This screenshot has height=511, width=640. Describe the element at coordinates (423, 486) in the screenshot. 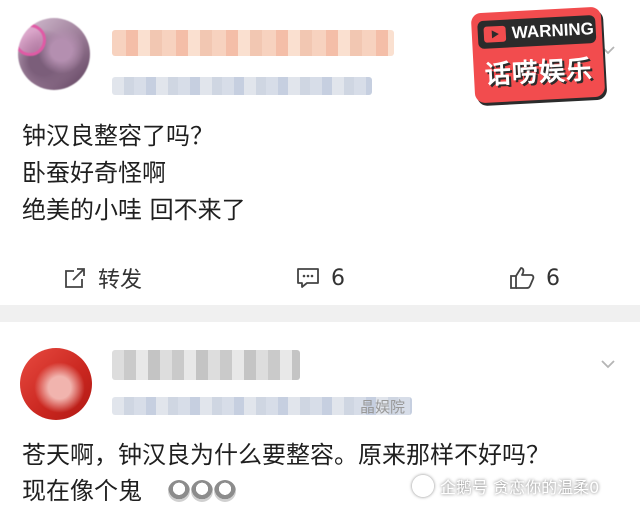

I see `watermark-logo-icon` at that location.